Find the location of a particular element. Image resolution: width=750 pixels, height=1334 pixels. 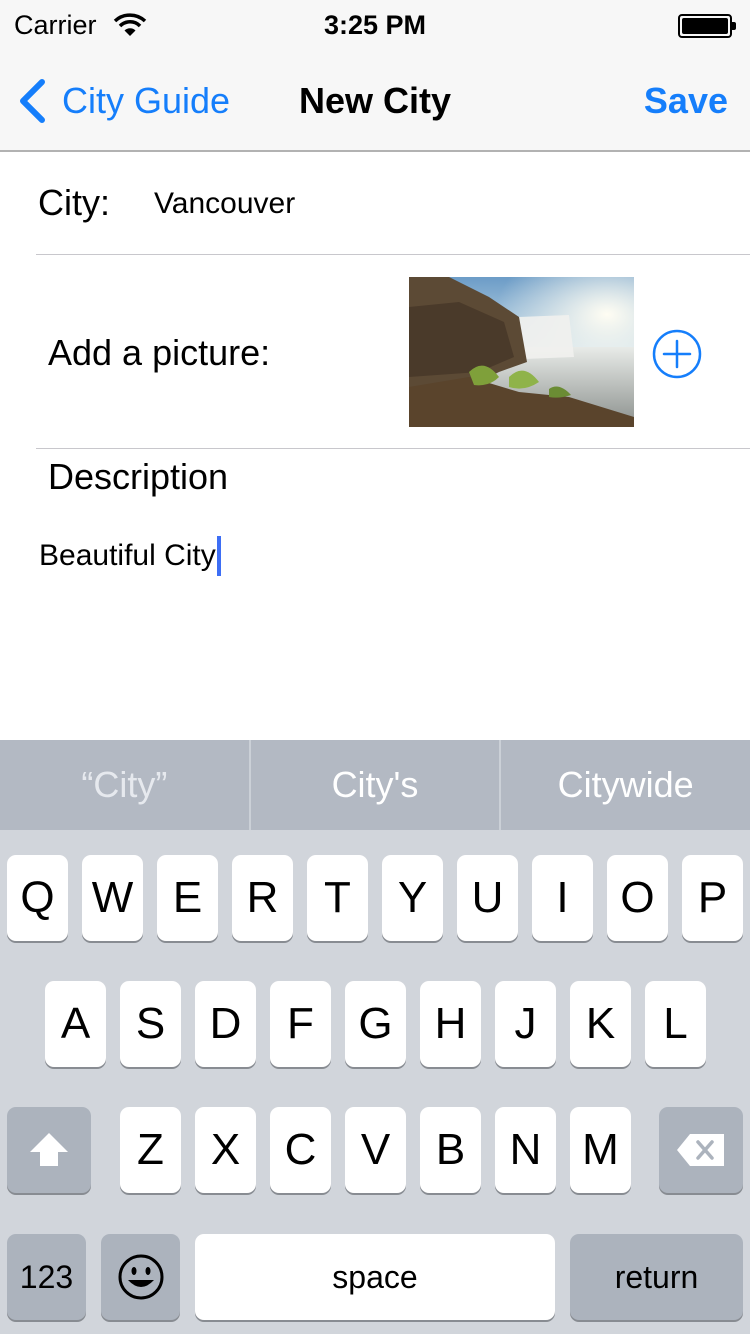

key-v: V is located at coordinates (375, 1150).